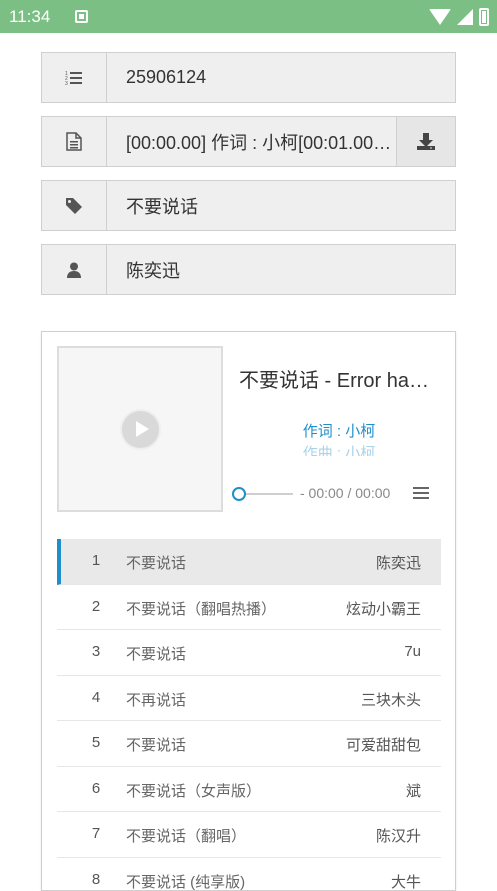  What do you see at coordinates (248, 77) in the screenshot?
I see `song-id-field: 123 25906124` at bounding box center [248, 77].